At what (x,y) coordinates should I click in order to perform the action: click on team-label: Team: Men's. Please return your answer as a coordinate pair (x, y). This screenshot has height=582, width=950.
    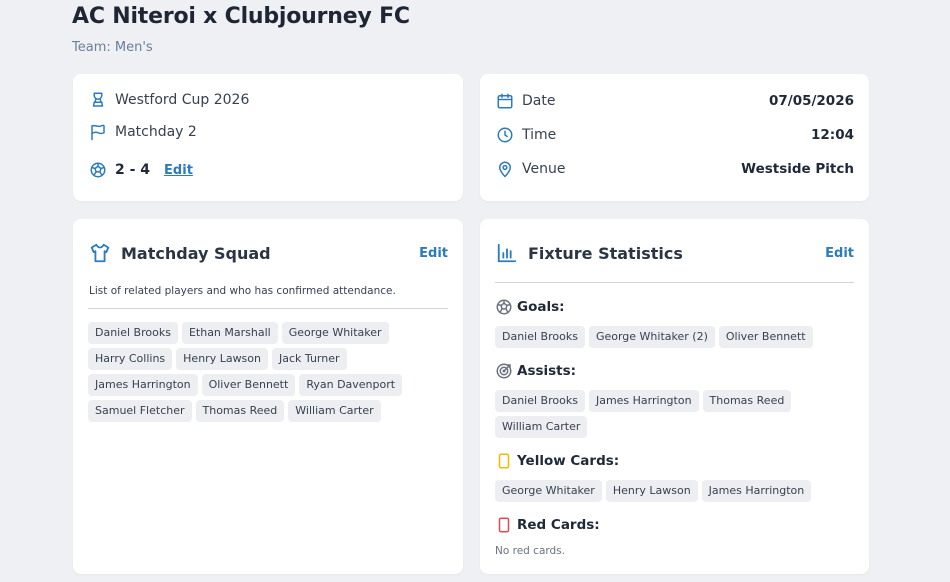
    Looking at the image, I should click on (112, 47).